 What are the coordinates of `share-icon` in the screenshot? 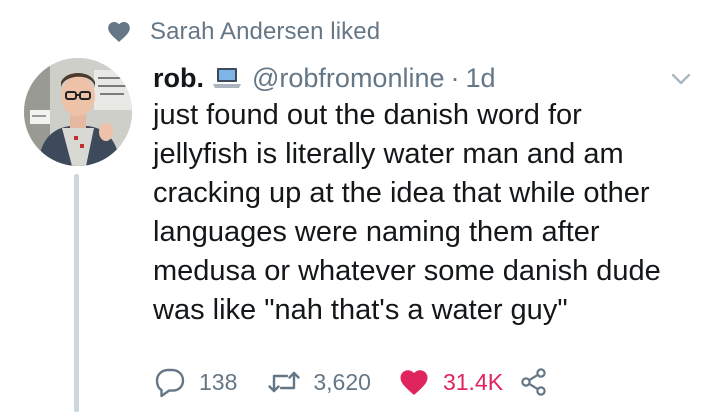 It's located at (533, 382).